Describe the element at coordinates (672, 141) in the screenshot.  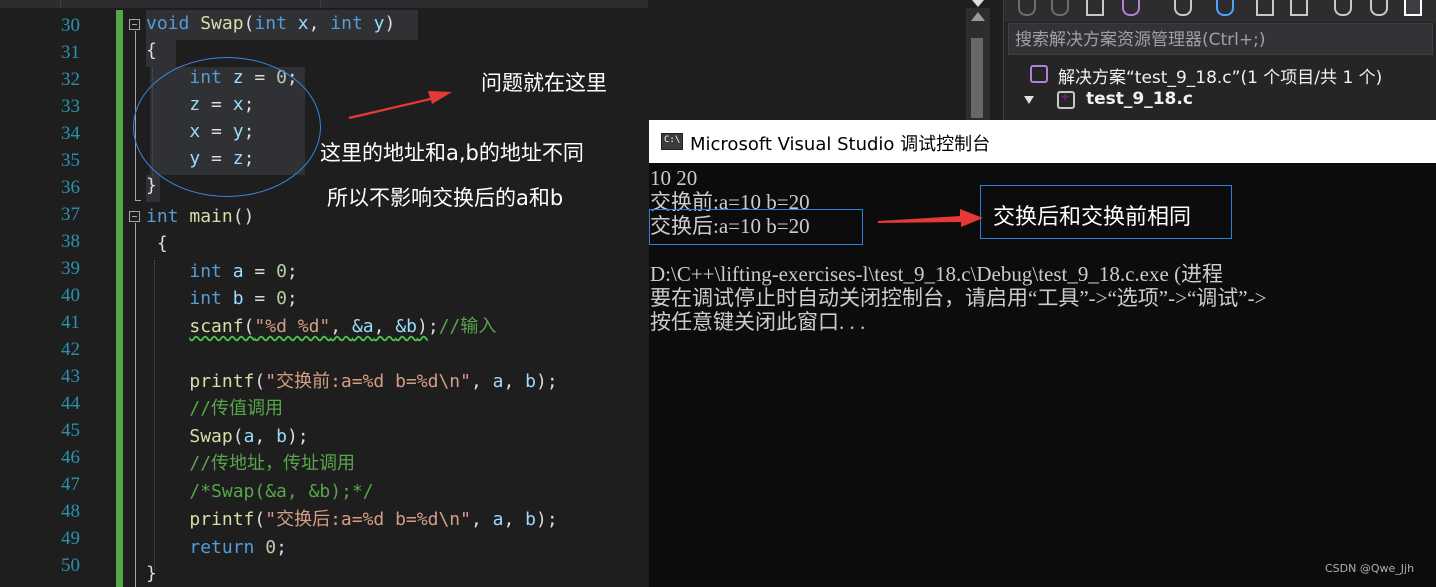
I see `console-app-icon: C:\` at that location.